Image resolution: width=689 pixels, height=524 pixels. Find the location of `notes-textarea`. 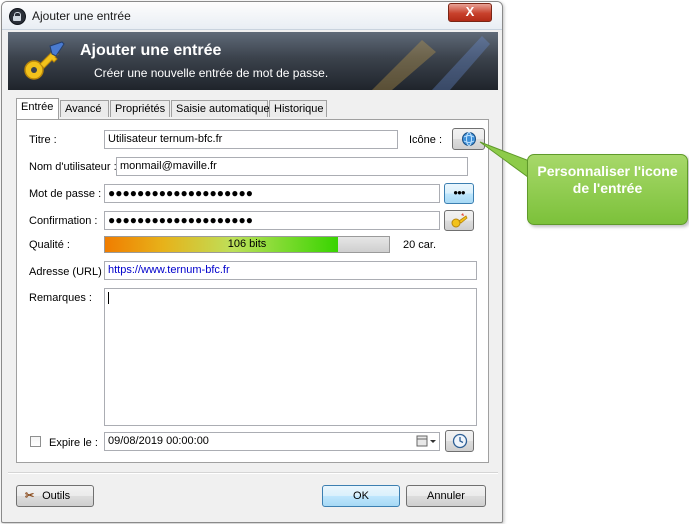

notes-textarea is located at coordinates (290, 357).